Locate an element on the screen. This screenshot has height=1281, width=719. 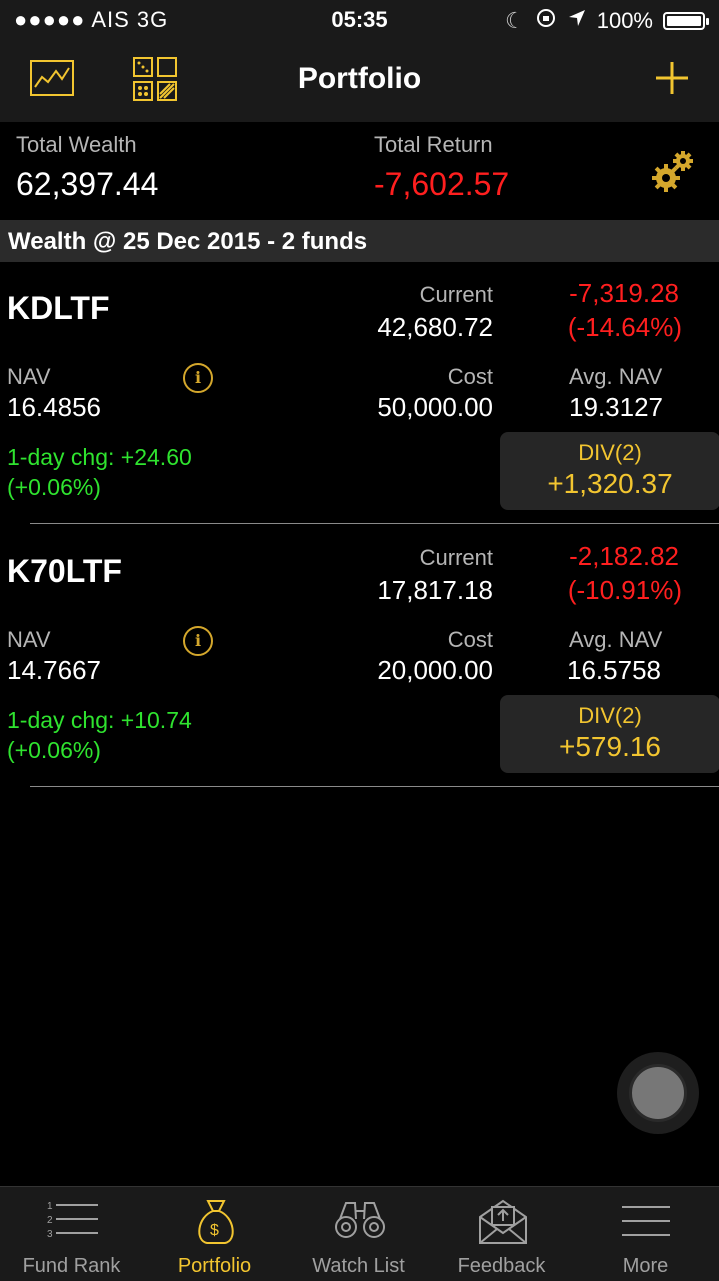
svg-text: 1 is located at coordinates (50, 1206).